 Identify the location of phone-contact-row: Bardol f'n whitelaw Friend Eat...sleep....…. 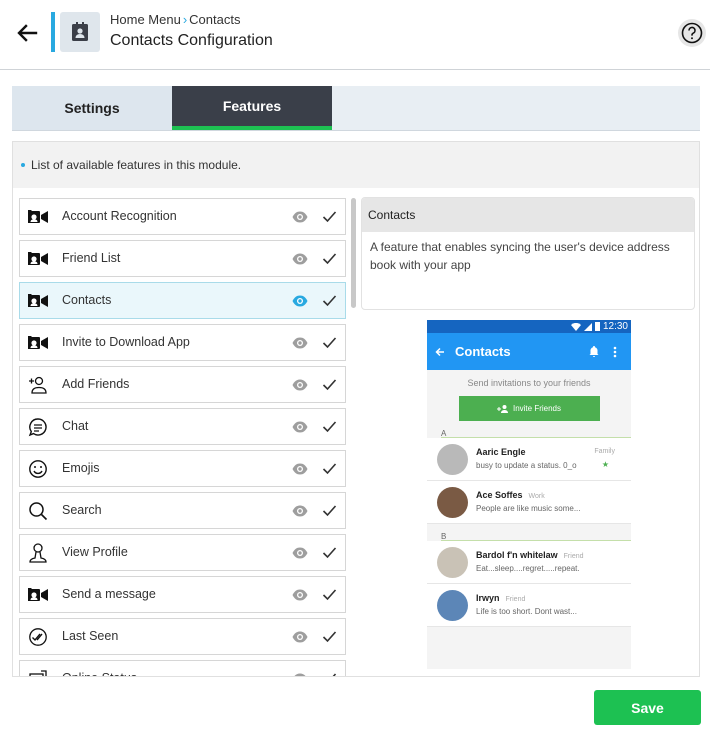
(529, 562).